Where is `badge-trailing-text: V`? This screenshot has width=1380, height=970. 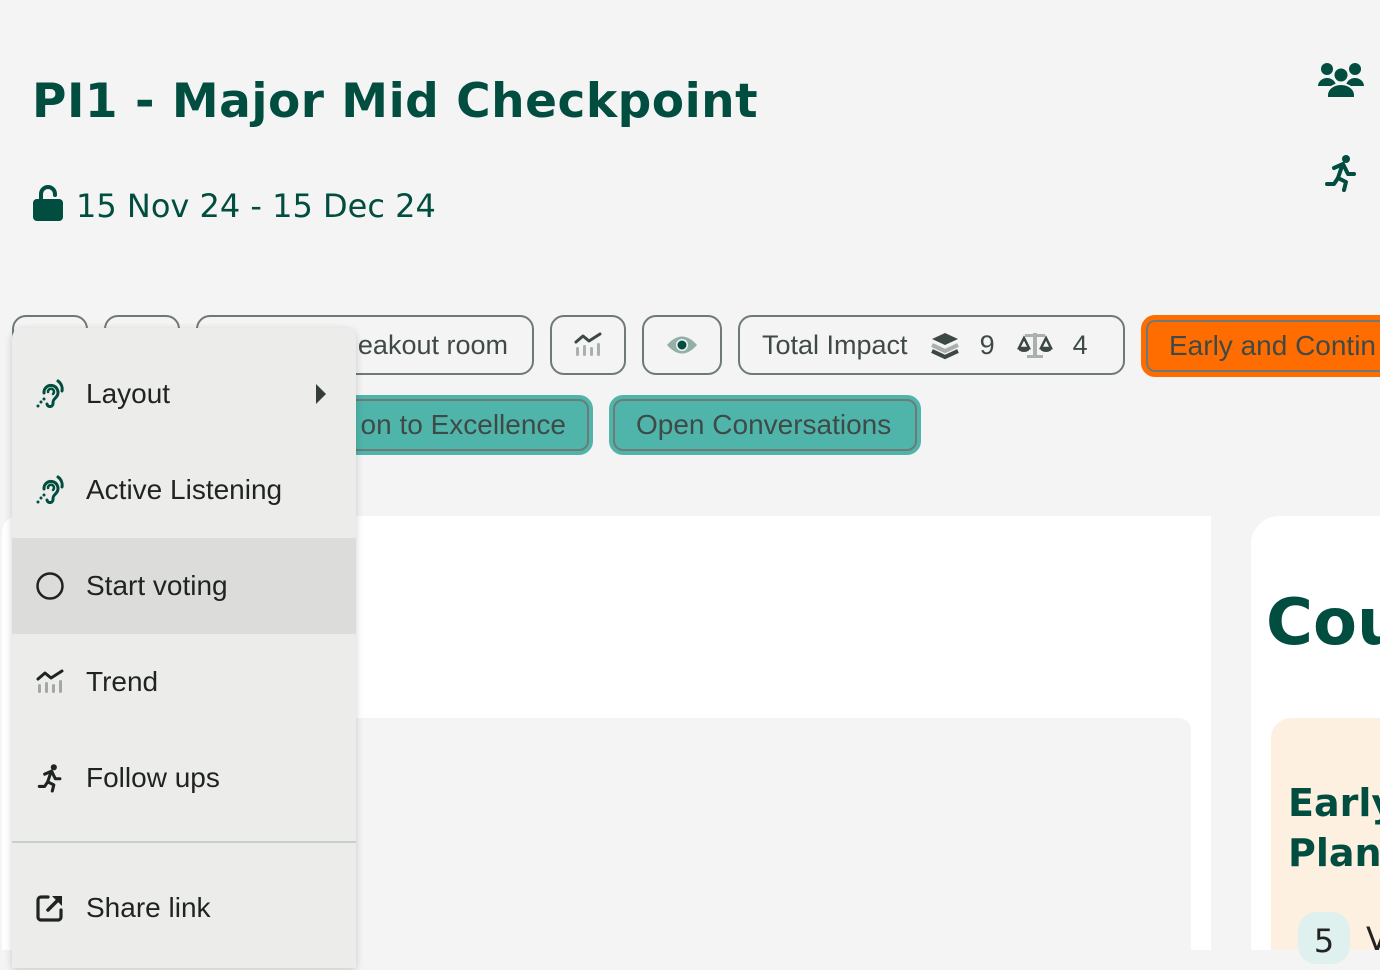 badge-trailing-text: V is located at coordinates (1373, 939).